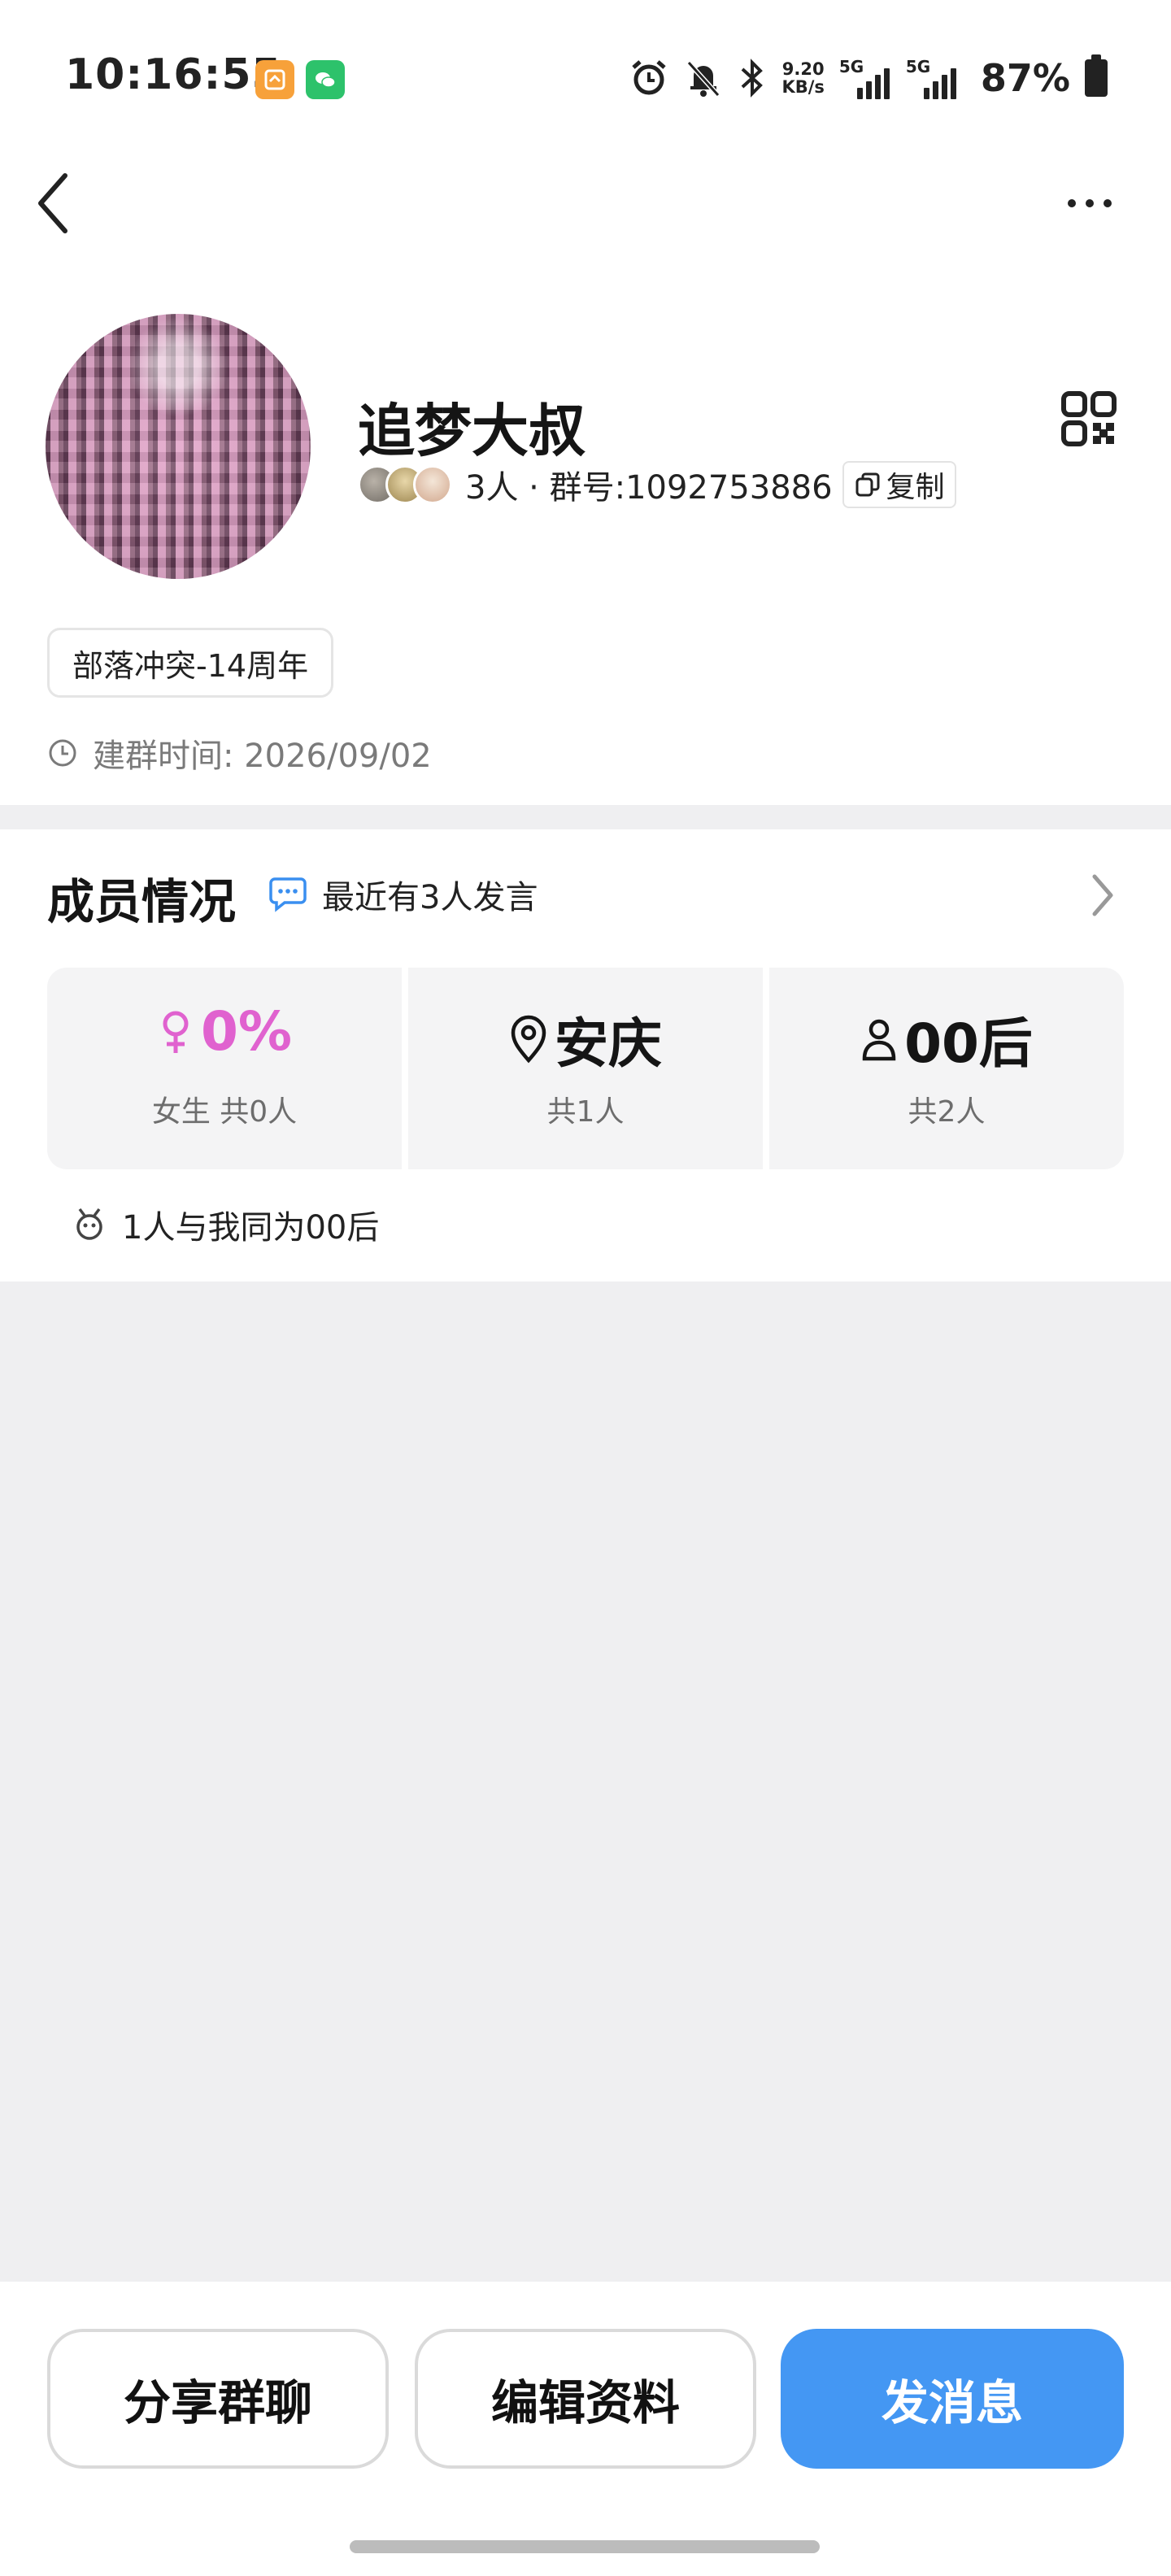  I want to click on qr-code-icon, so click(1089, 419).